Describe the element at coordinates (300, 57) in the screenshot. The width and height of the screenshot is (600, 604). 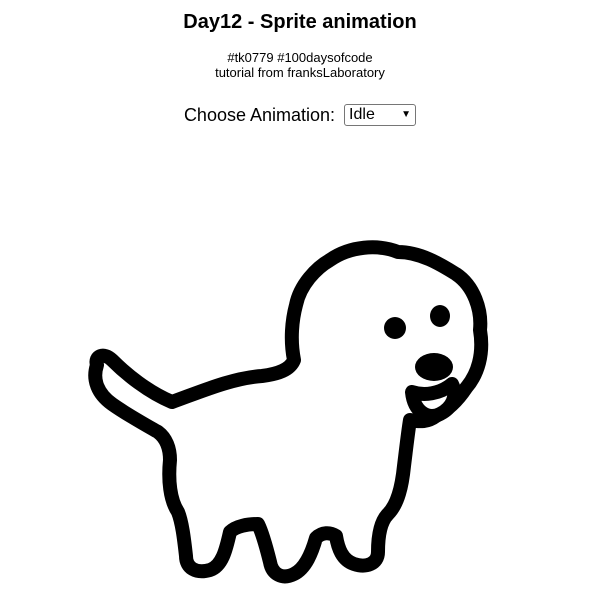
I see `subtitle-hashtags: #tk0779 #100daysofcode` at that location.